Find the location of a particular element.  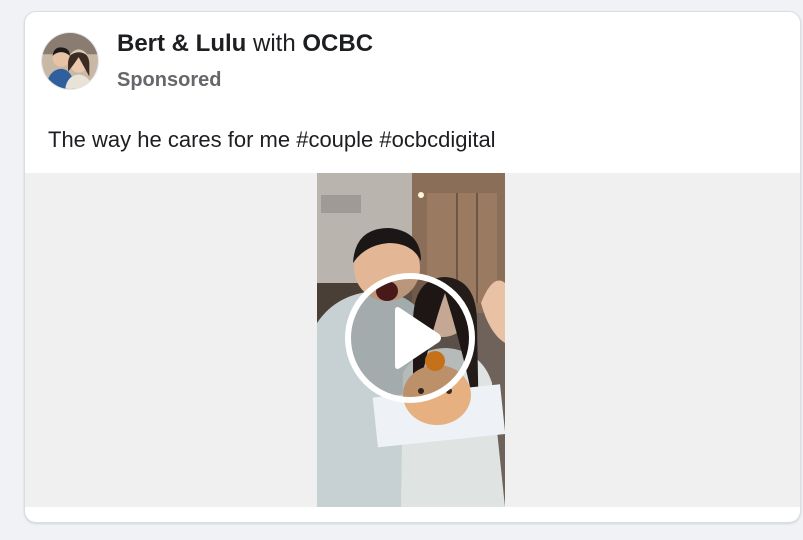

post-title: Bert & Lulu with OCBC is located at coordinates (245, 44).